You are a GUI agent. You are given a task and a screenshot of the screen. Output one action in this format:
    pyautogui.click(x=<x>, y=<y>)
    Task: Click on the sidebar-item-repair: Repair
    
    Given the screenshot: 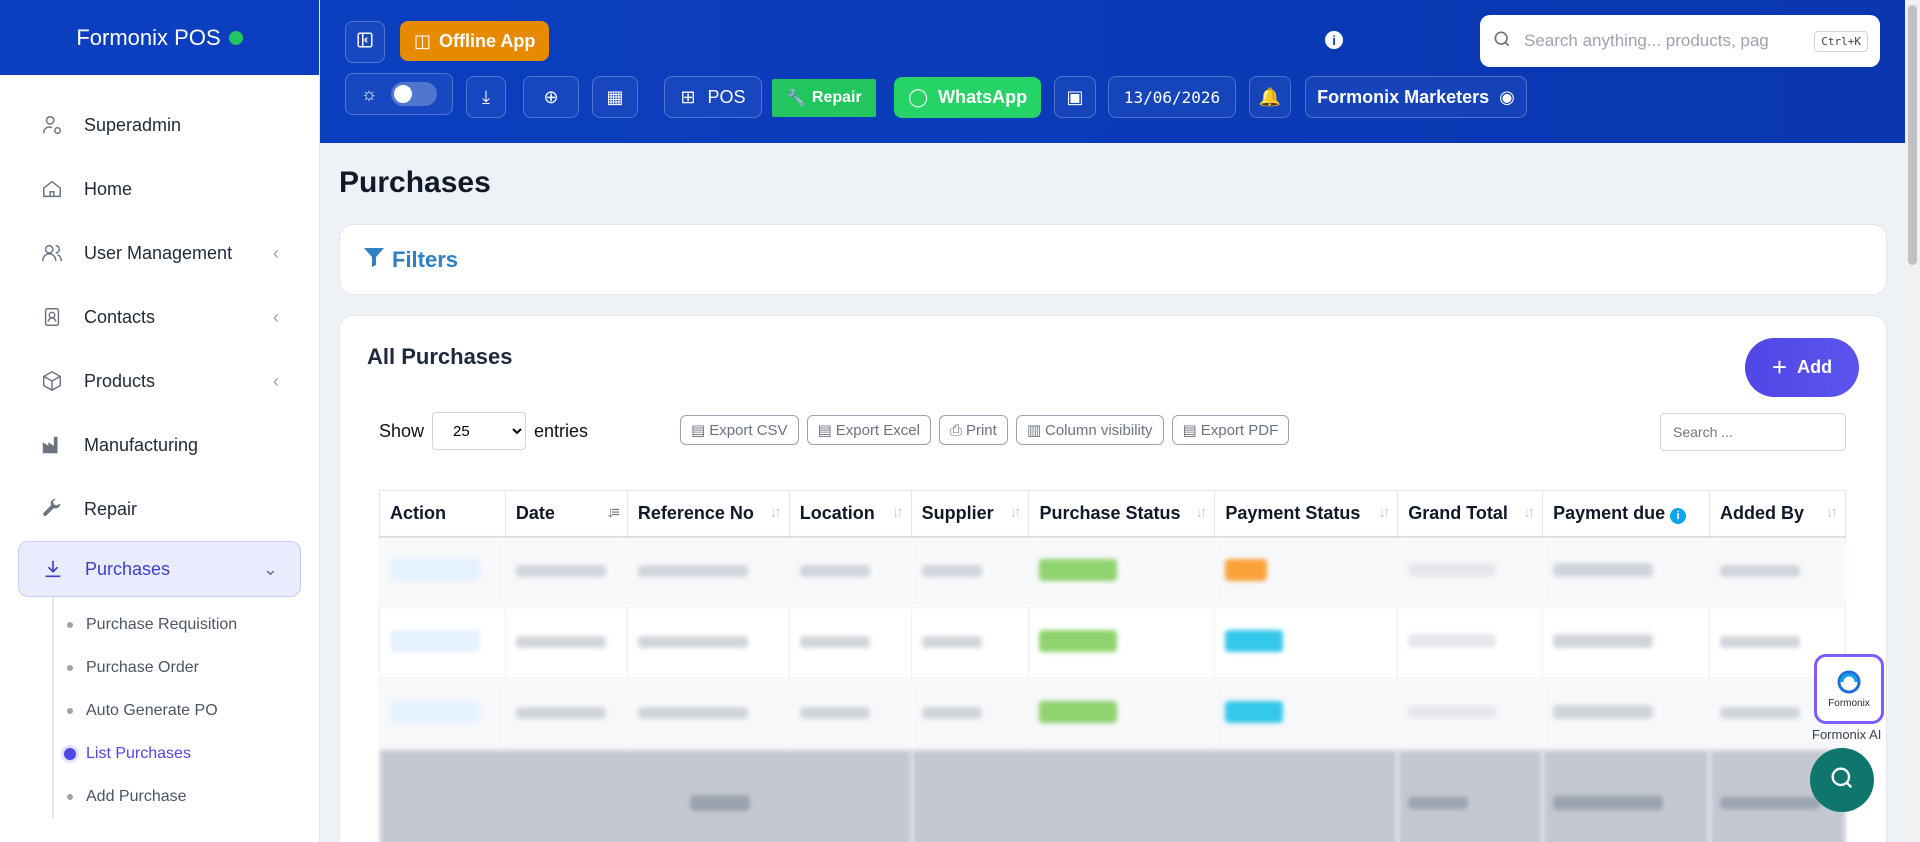 What is the action you would take?
    pyautogui.click(x=159, y=509)
    